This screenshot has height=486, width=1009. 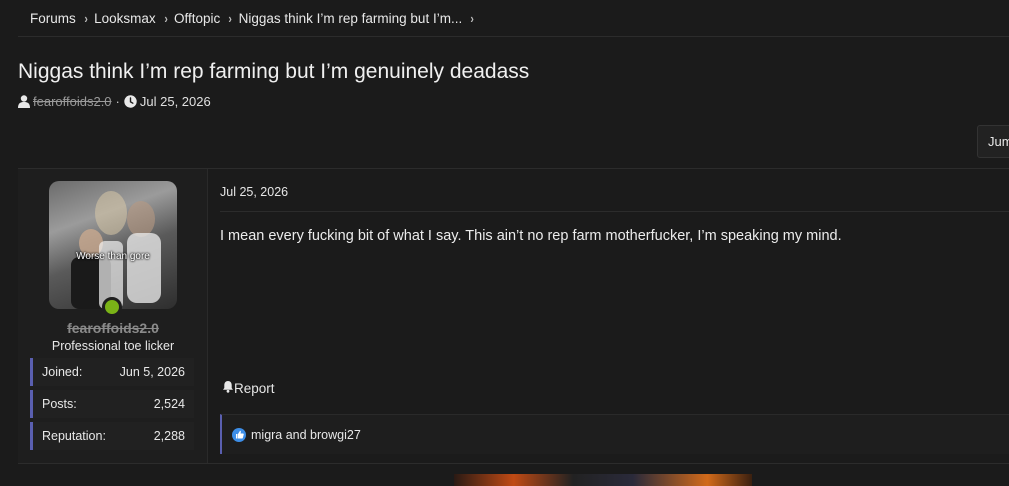 I want to click on stat-label: Posts:, so click(x=59, y=404).